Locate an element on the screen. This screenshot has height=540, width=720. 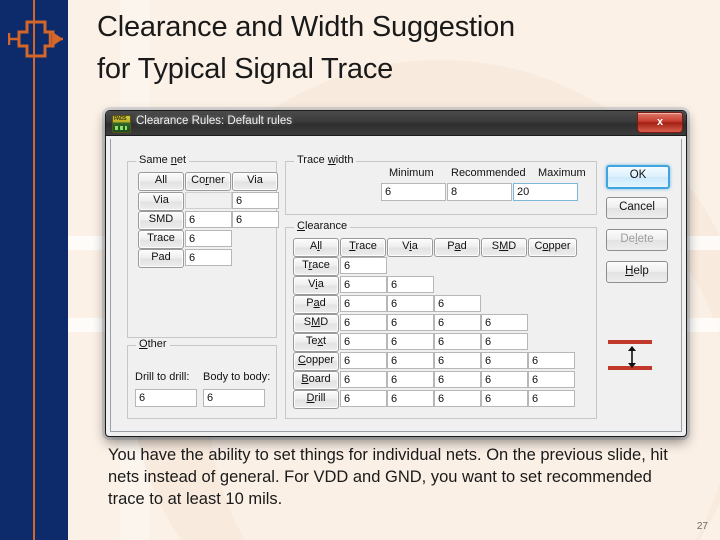
clearance-cell-smd-trace: 6 is located at coordinates (363, 322).